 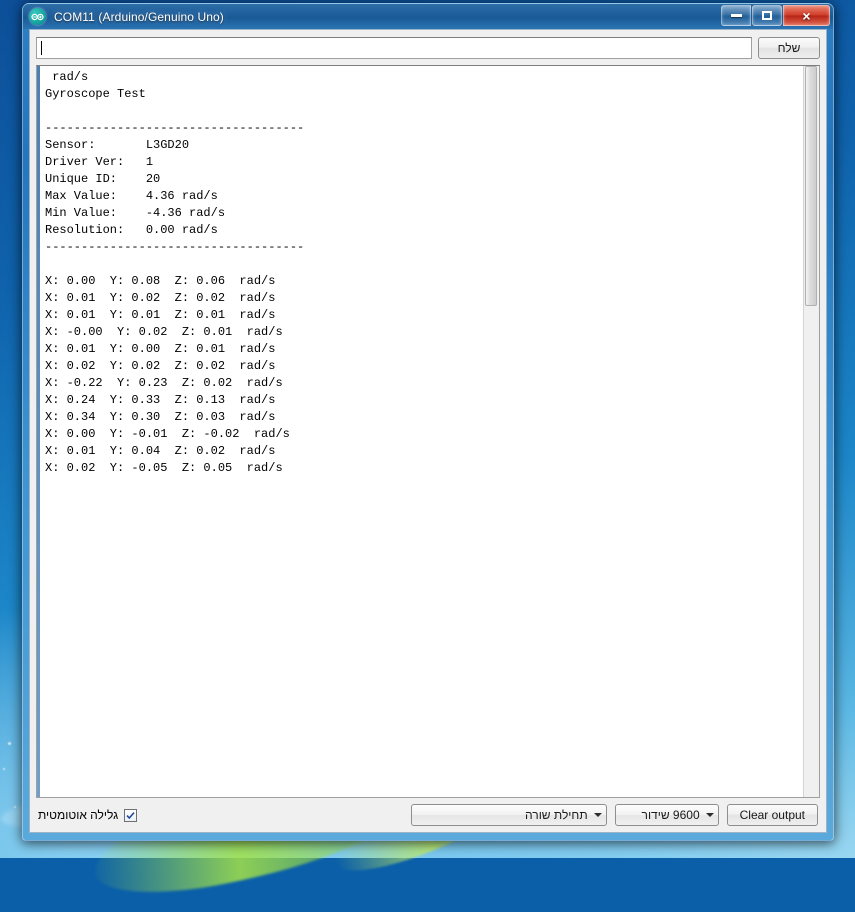 I want to click on baud-rate-select: 9600 שידור, so click(x=666, y=815).